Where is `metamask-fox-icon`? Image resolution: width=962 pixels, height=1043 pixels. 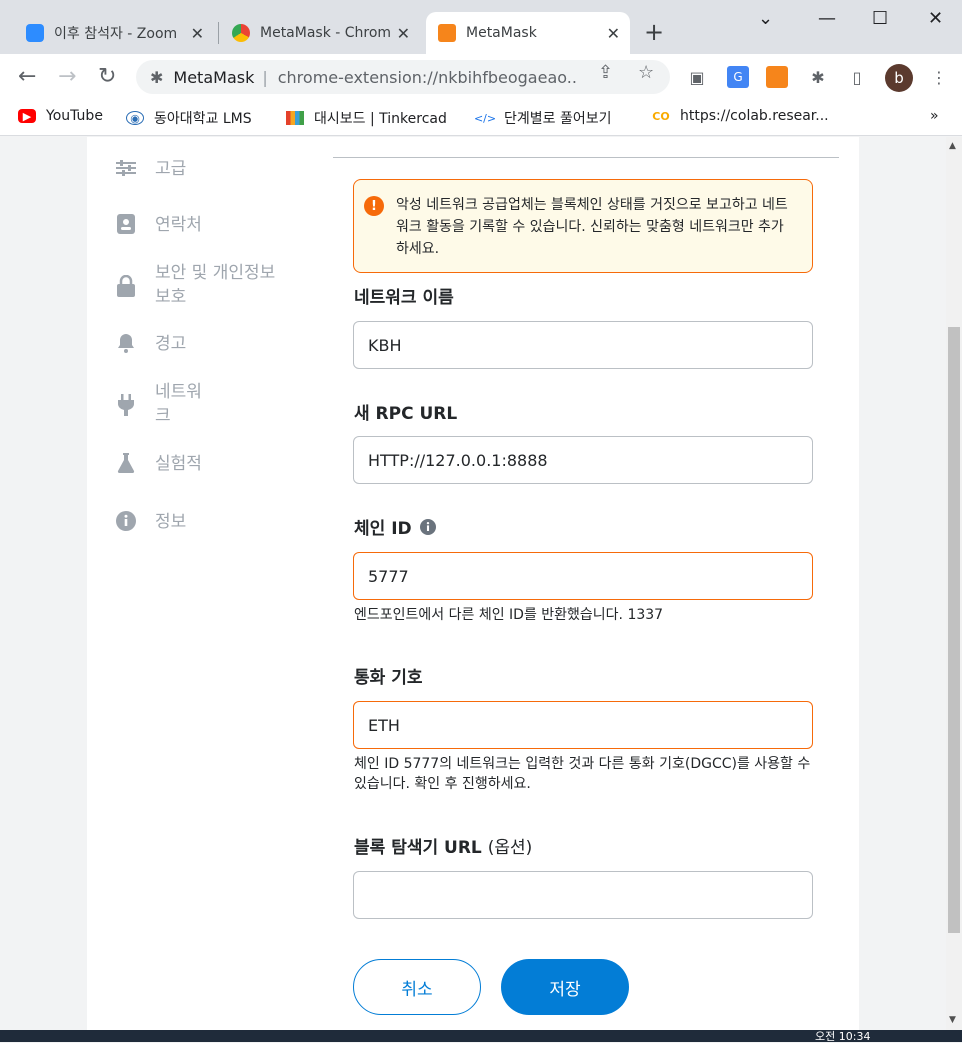 metamask-fox-icon is located at coordinates (447, 33).